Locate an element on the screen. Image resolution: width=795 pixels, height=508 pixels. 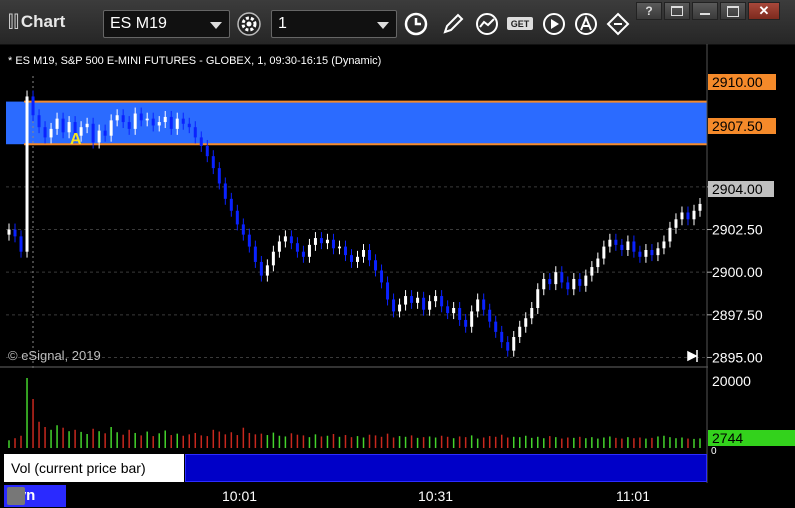
price-axis-ticks: 2905.002902.502900.002897.502895.00 is located at coordinates (735, 272).